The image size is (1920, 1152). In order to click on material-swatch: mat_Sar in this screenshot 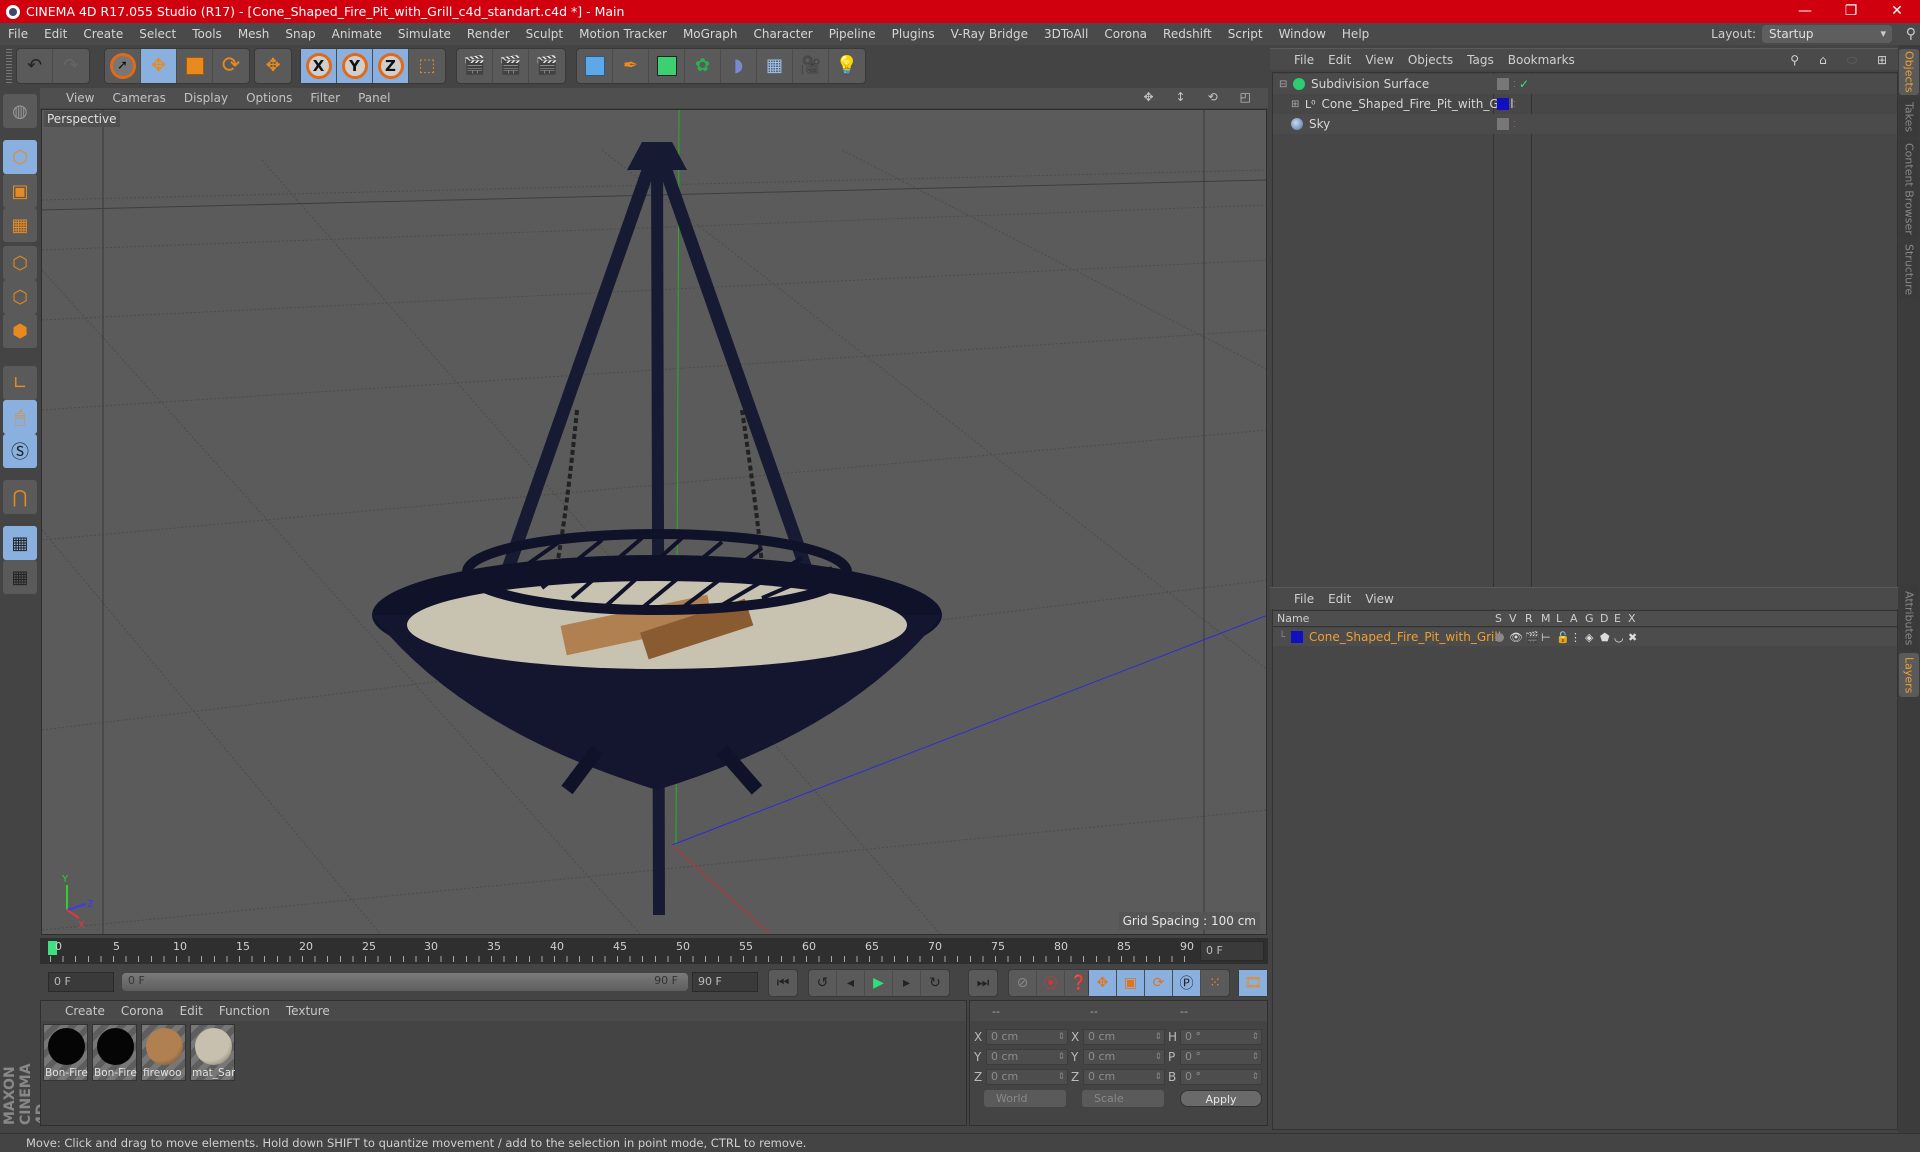, I will do `click(212, 1052)`.